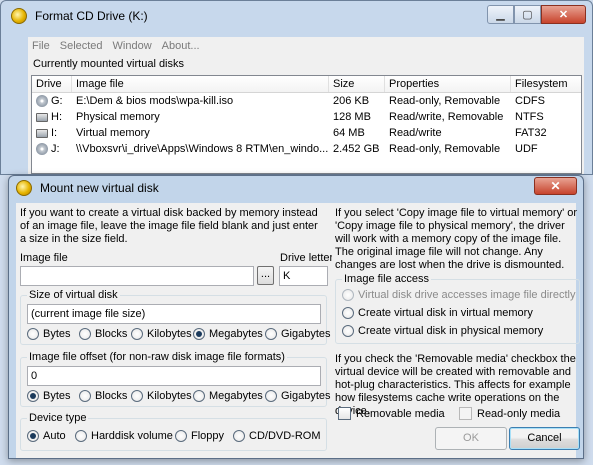 The image size is (593, 465). I want to click on properties-cell: Read/write, so click(415, 133).